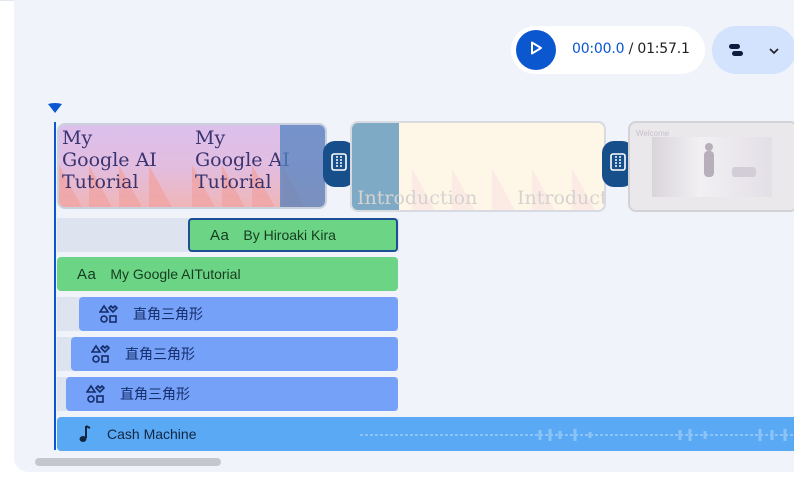  What do you see at coordinates (774, 53) in the screenshot?
I see `chevron-down-icon` at bounding box center [774, 53].